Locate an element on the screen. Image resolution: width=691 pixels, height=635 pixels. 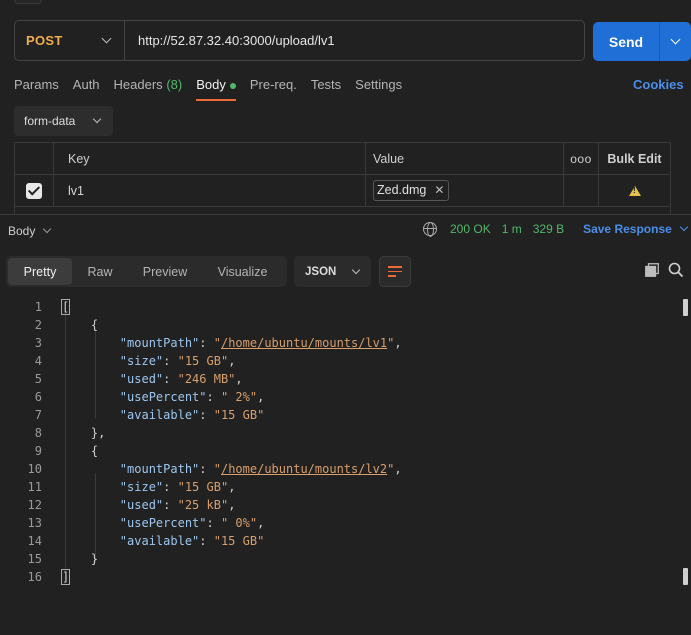
url-input: http://52.87.32.40:3000/upload/lv1 is located at coordinates (230, 40).